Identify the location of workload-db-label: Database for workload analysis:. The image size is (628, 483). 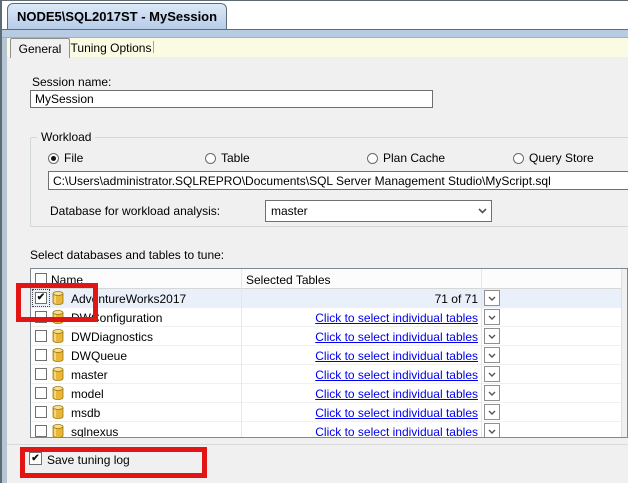
(135, 211).